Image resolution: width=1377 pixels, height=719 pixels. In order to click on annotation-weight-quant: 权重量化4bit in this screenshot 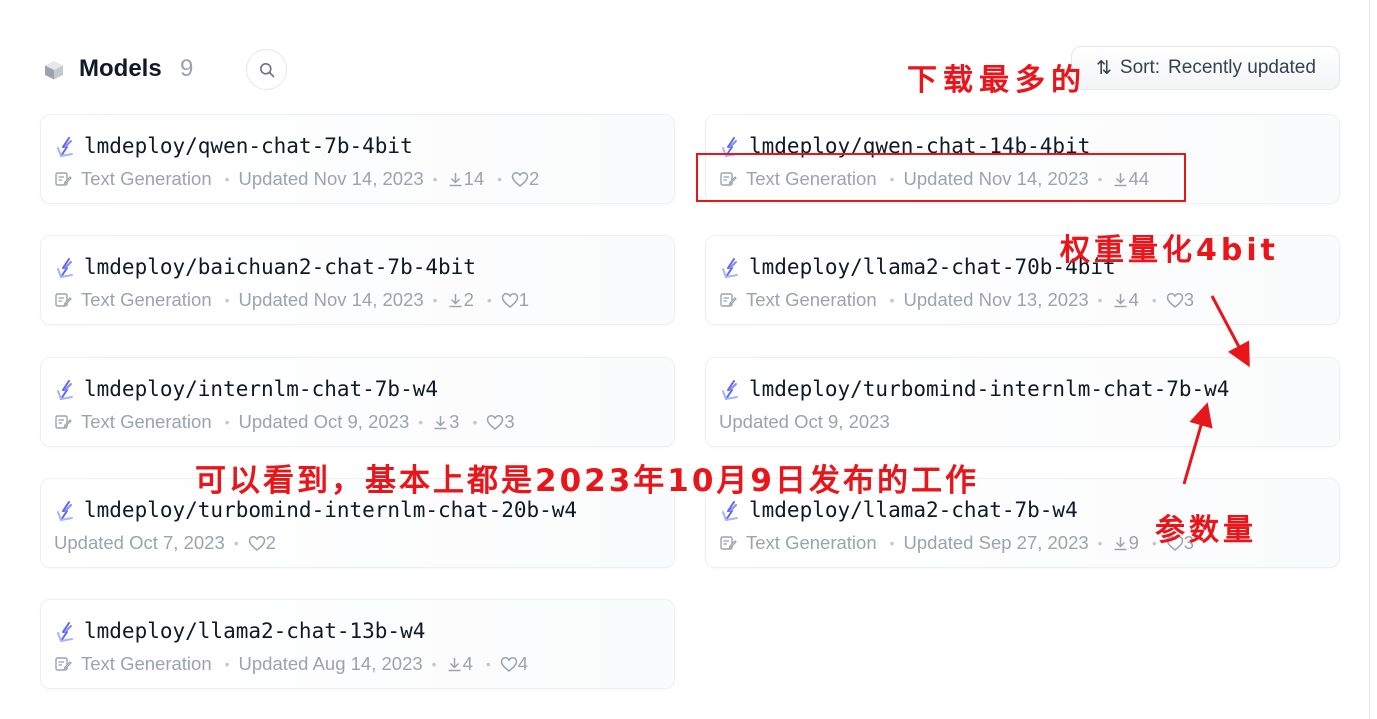, I will do `click(1169, 250)`.